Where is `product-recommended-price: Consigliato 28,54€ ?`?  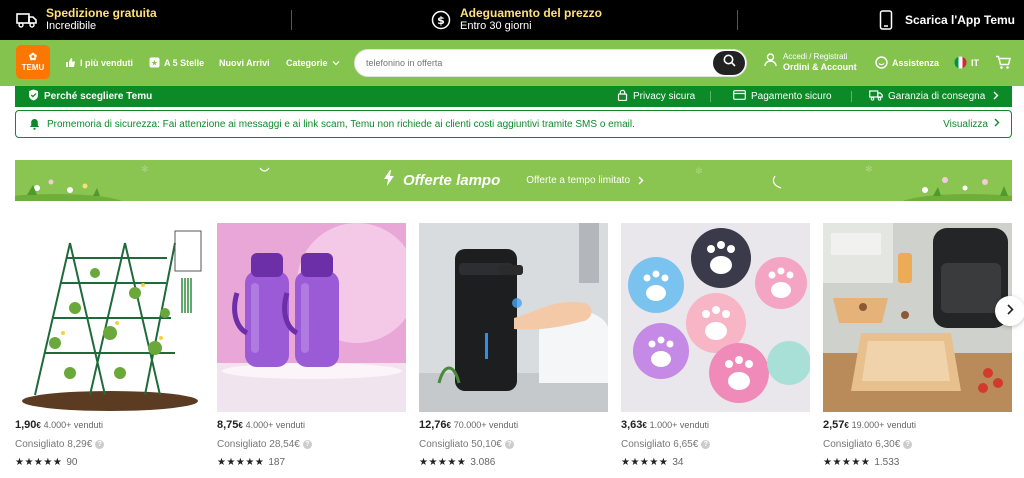 product-recommended-price: Consigliato 28,54€ ? is located at coordinates (264, 444).